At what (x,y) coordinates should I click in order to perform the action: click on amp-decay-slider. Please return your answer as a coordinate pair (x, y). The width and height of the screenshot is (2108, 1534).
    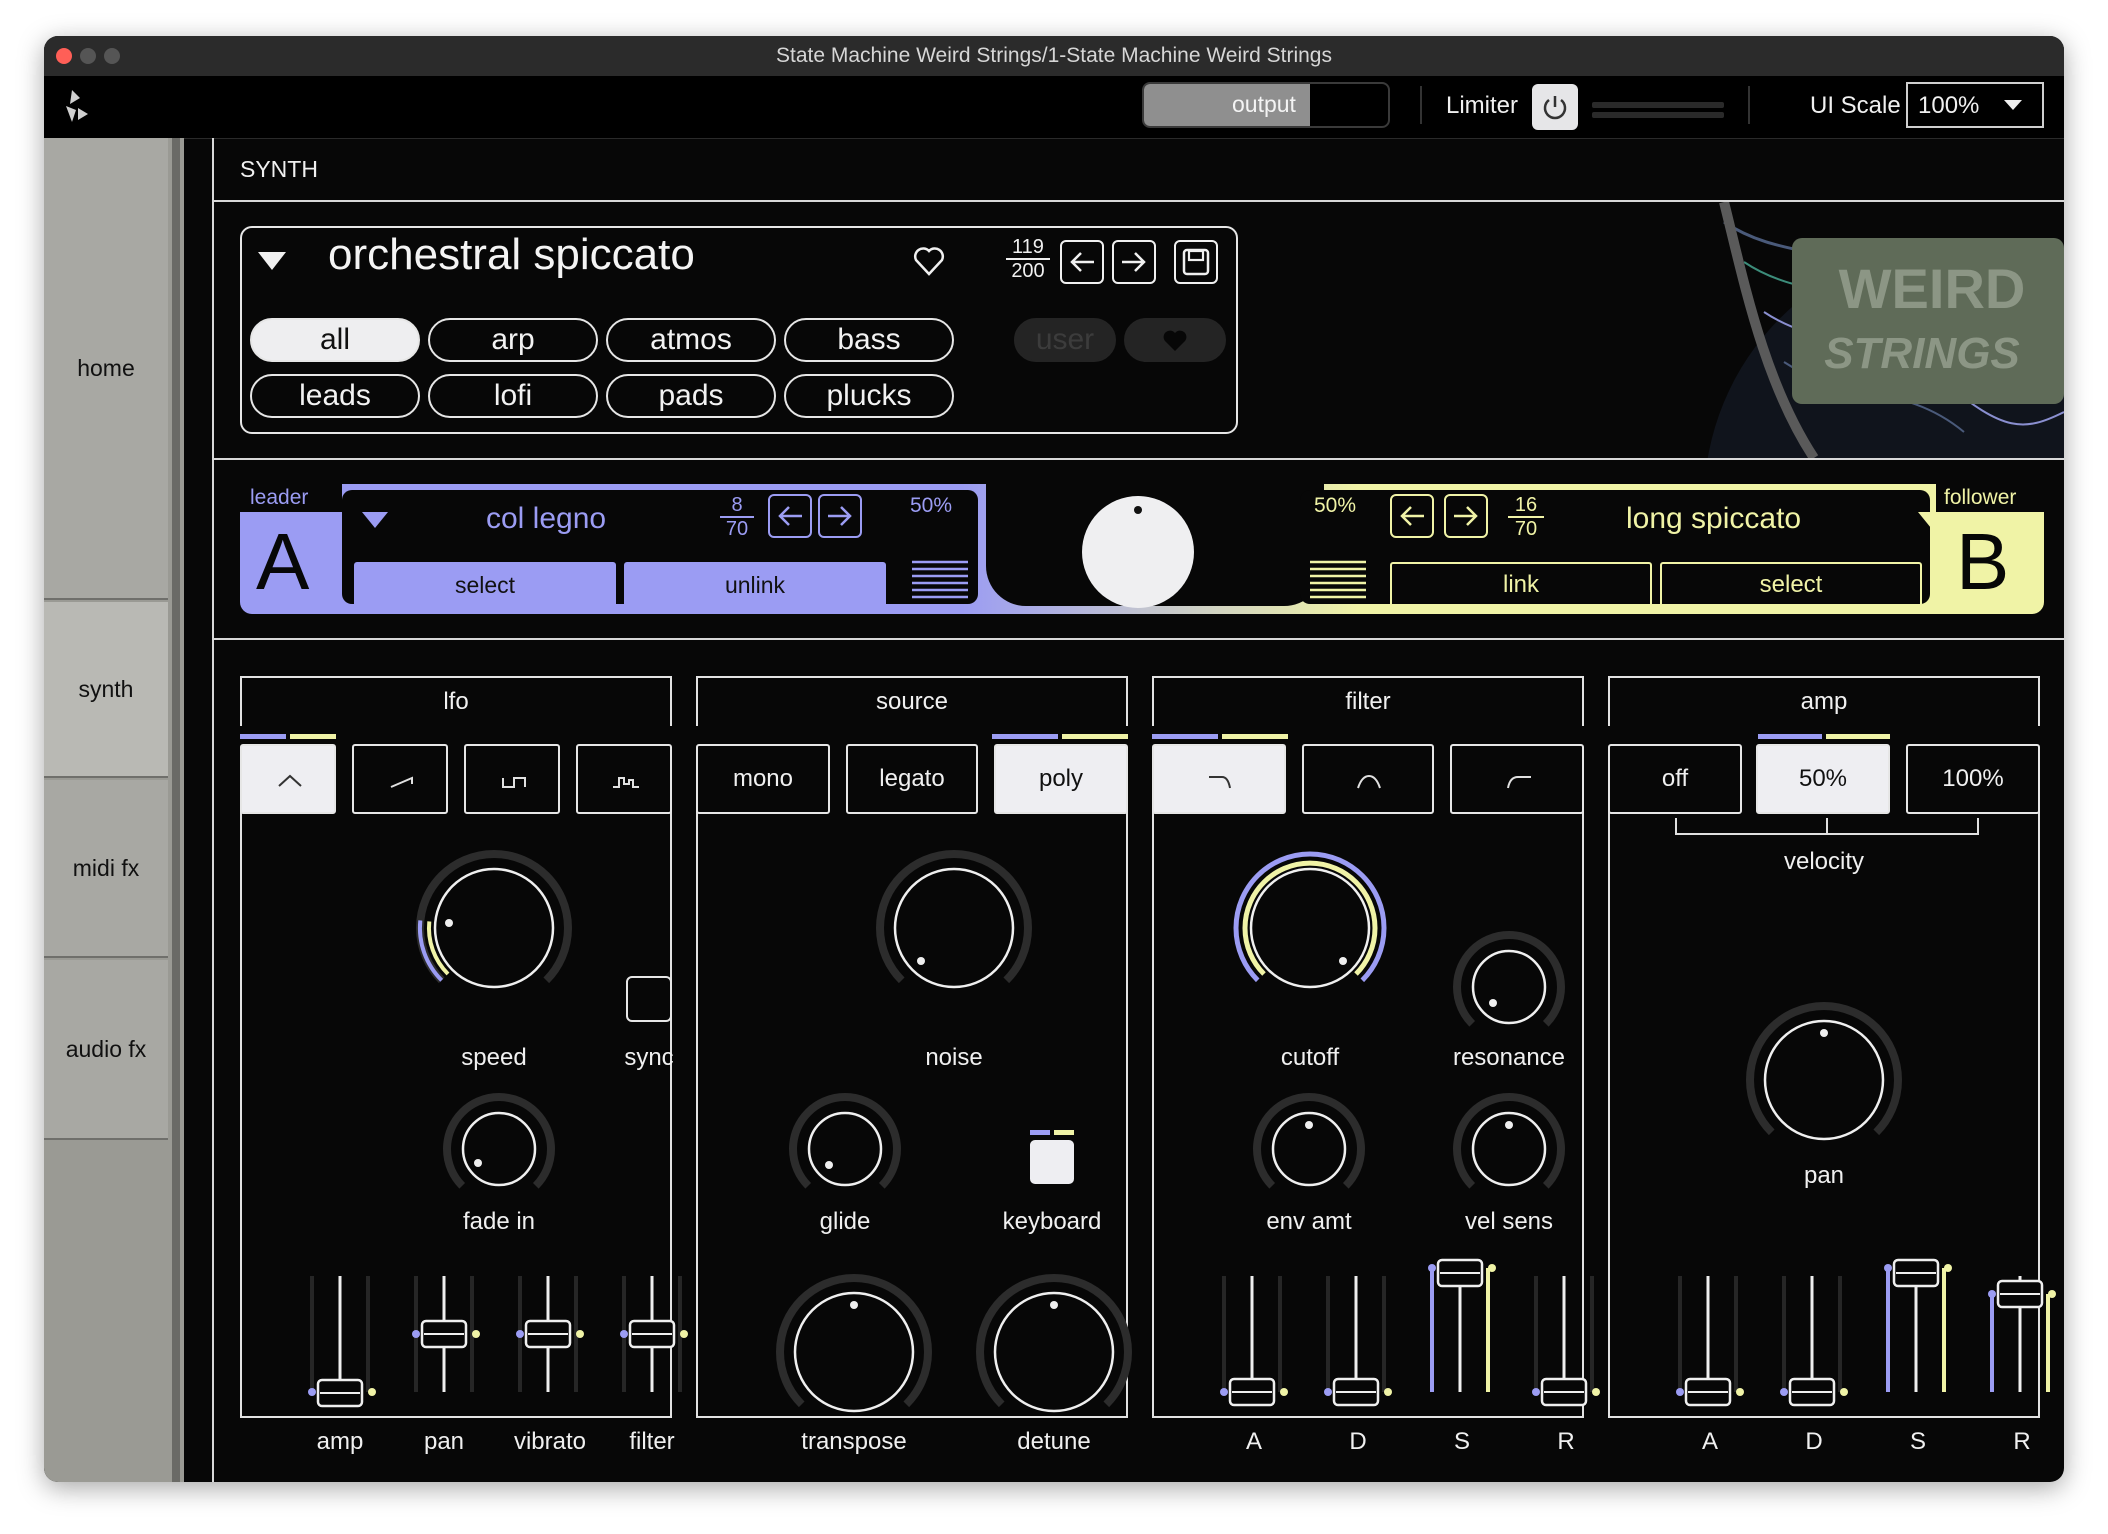
    Looking at the image, I should click on (1814, 1342).